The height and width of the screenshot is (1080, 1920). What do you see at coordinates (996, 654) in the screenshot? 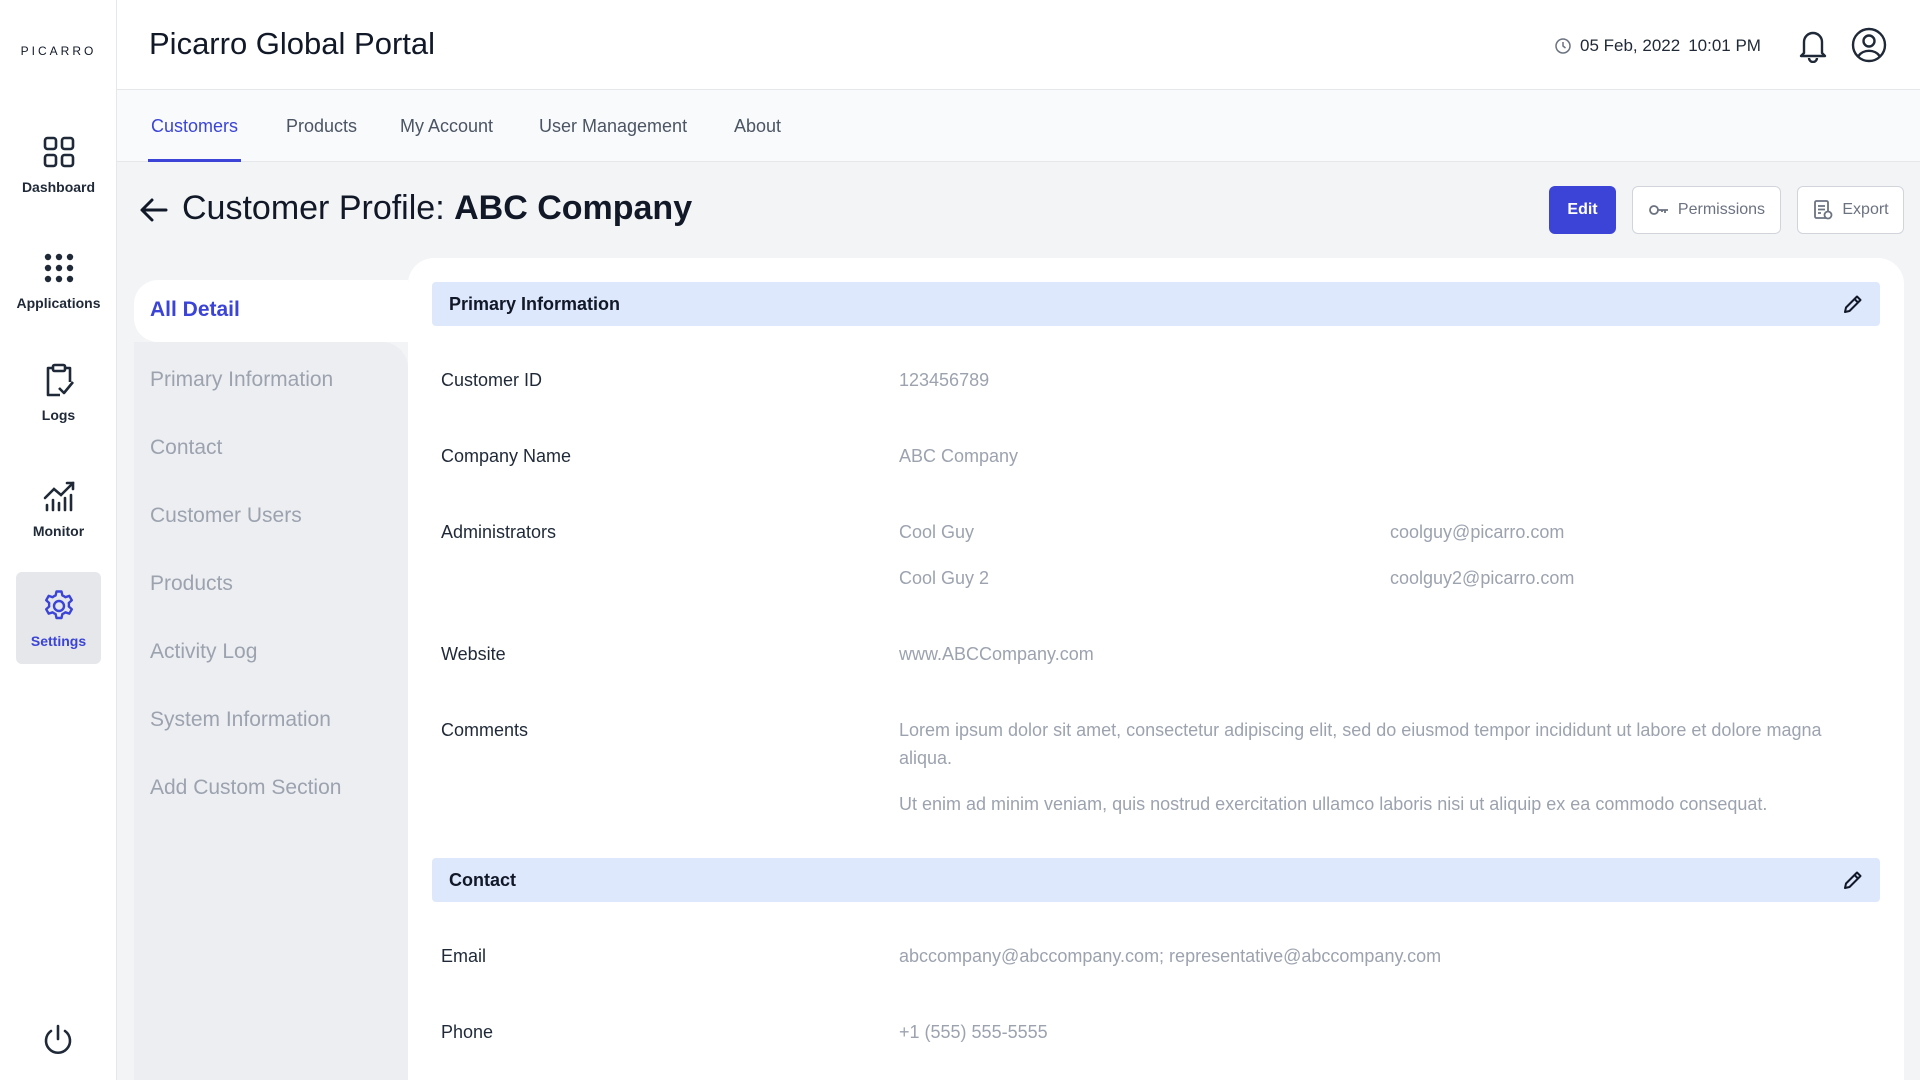
I see `website-value: www.ABCCompany.com` at bounding box center [996, 654].